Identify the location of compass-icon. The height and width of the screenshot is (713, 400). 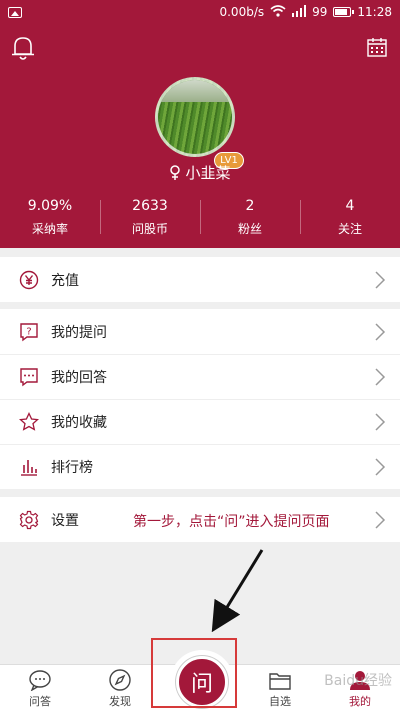
(120, 680).